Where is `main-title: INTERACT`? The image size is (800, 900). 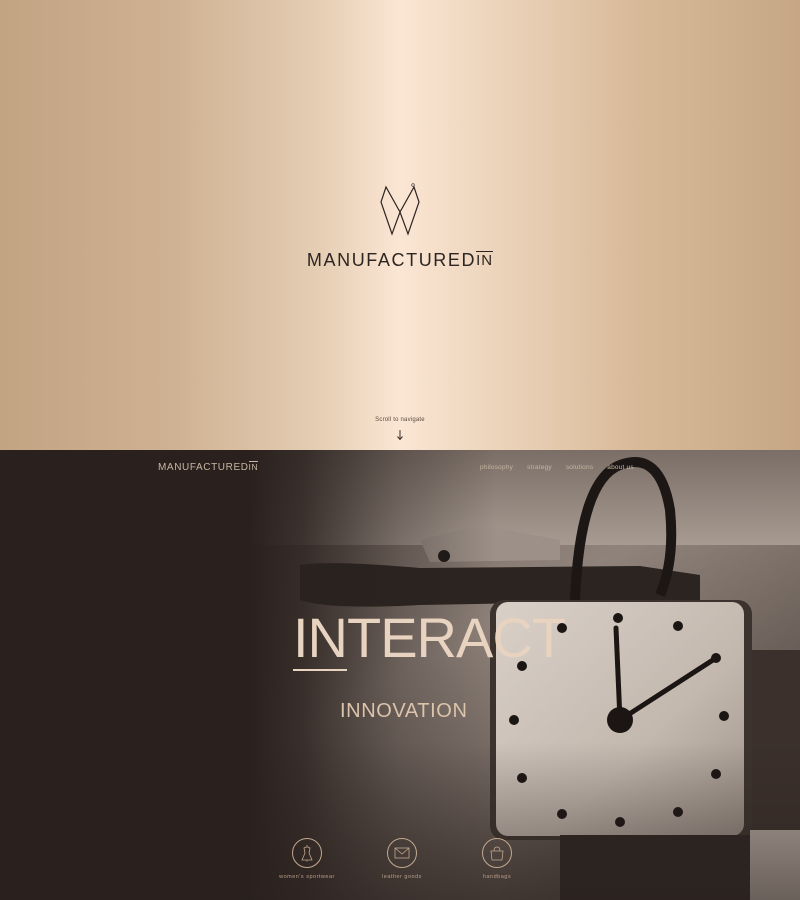 main-title: INTERACT is located at coordinates (429, 638).